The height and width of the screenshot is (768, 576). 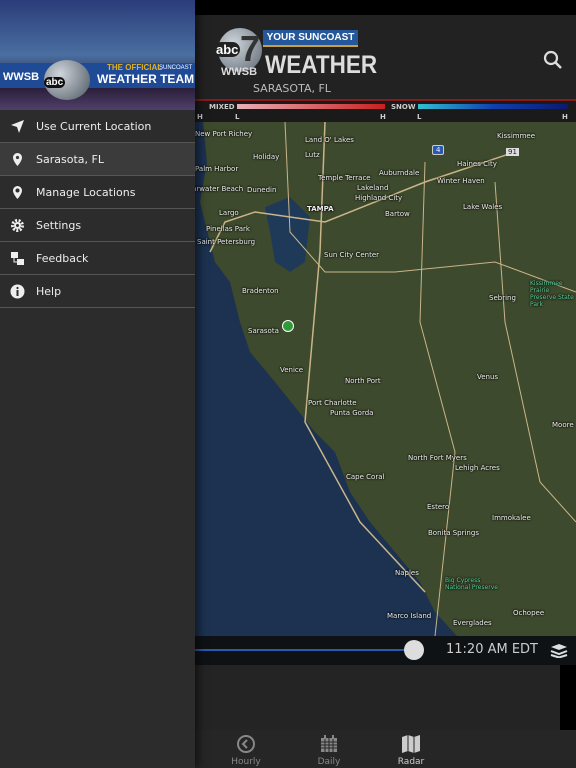 What do you see at coordinates (488, 377) in the screenshot?
I see `map-label: Venus` at bounding box center [488, 377].